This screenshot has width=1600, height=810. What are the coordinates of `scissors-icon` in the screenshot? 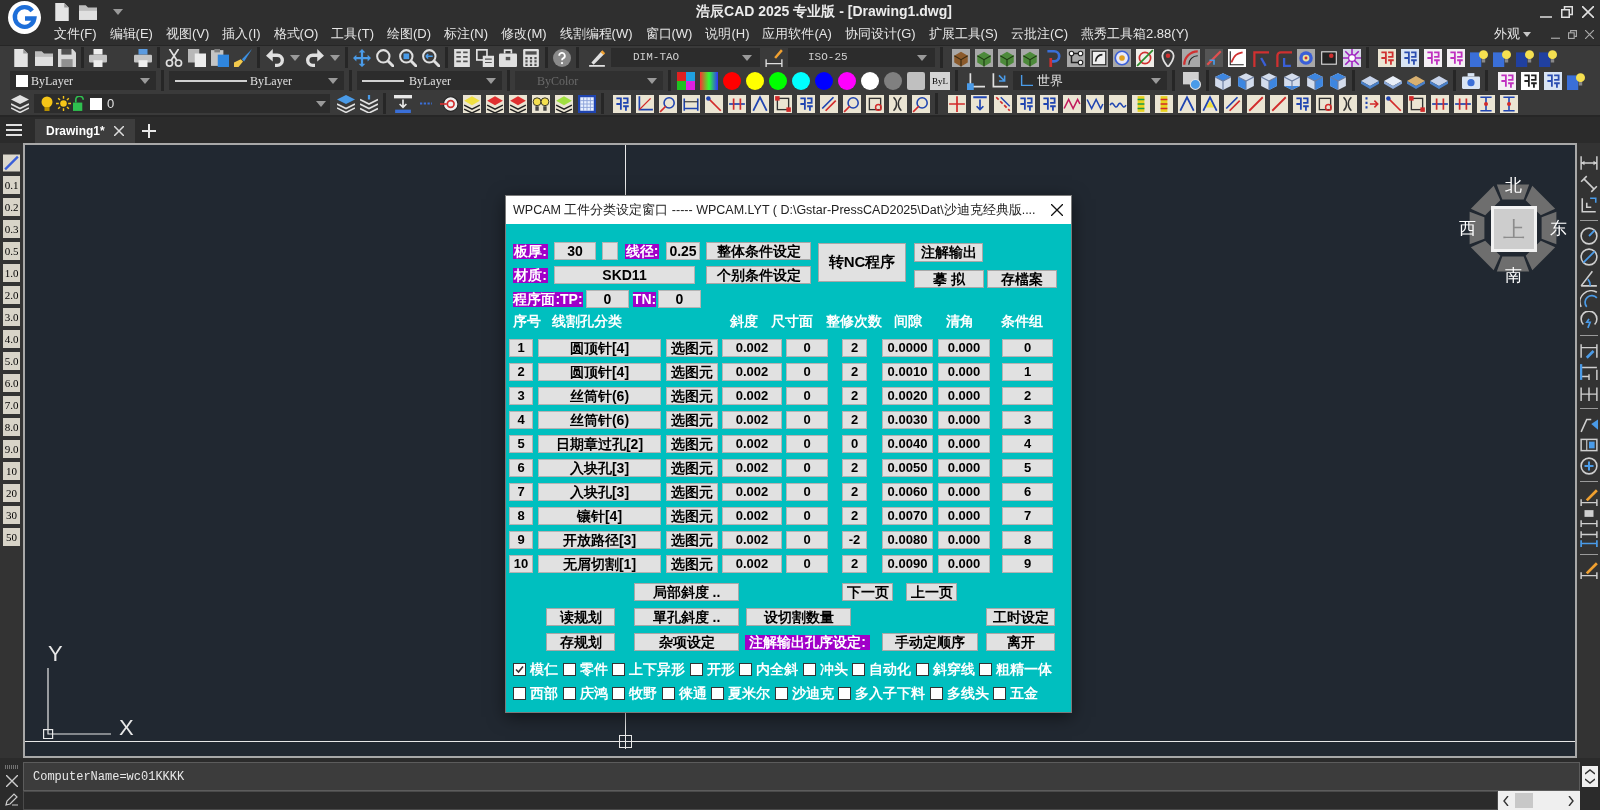 It's located at (174, 57).